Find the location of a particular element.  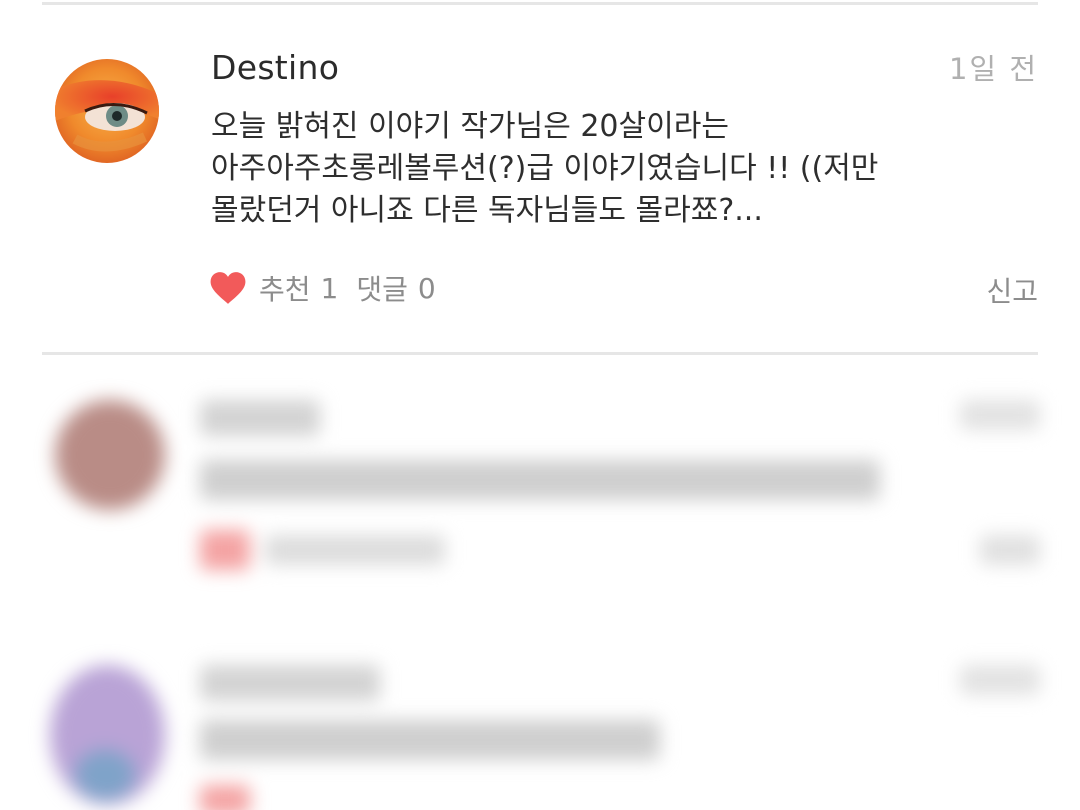

comment-actions: 추천 1 댓글 0 is located at coordinates (322, 288).